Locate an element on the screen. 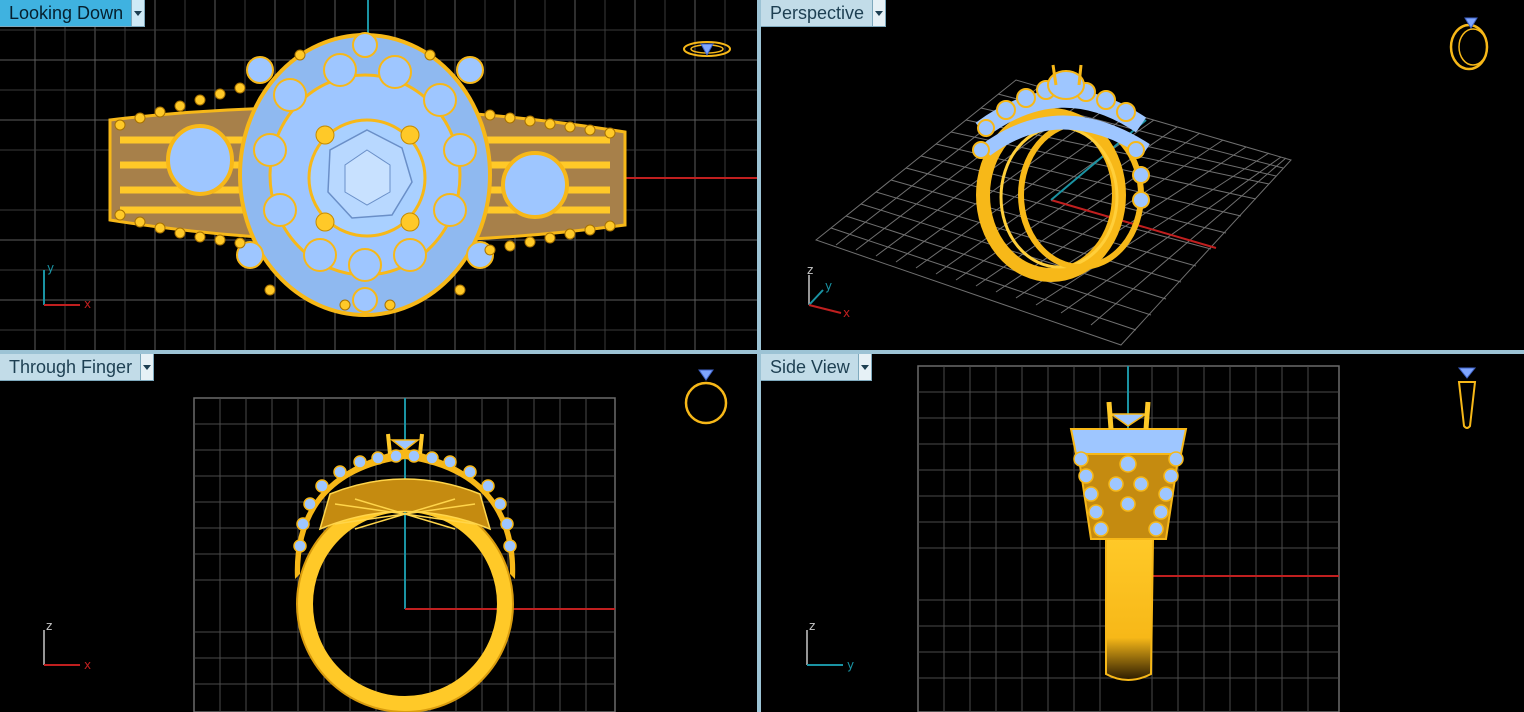 The image size is (1524, 712). viewport-title: Through Finger is located at coordinates (71, 367).